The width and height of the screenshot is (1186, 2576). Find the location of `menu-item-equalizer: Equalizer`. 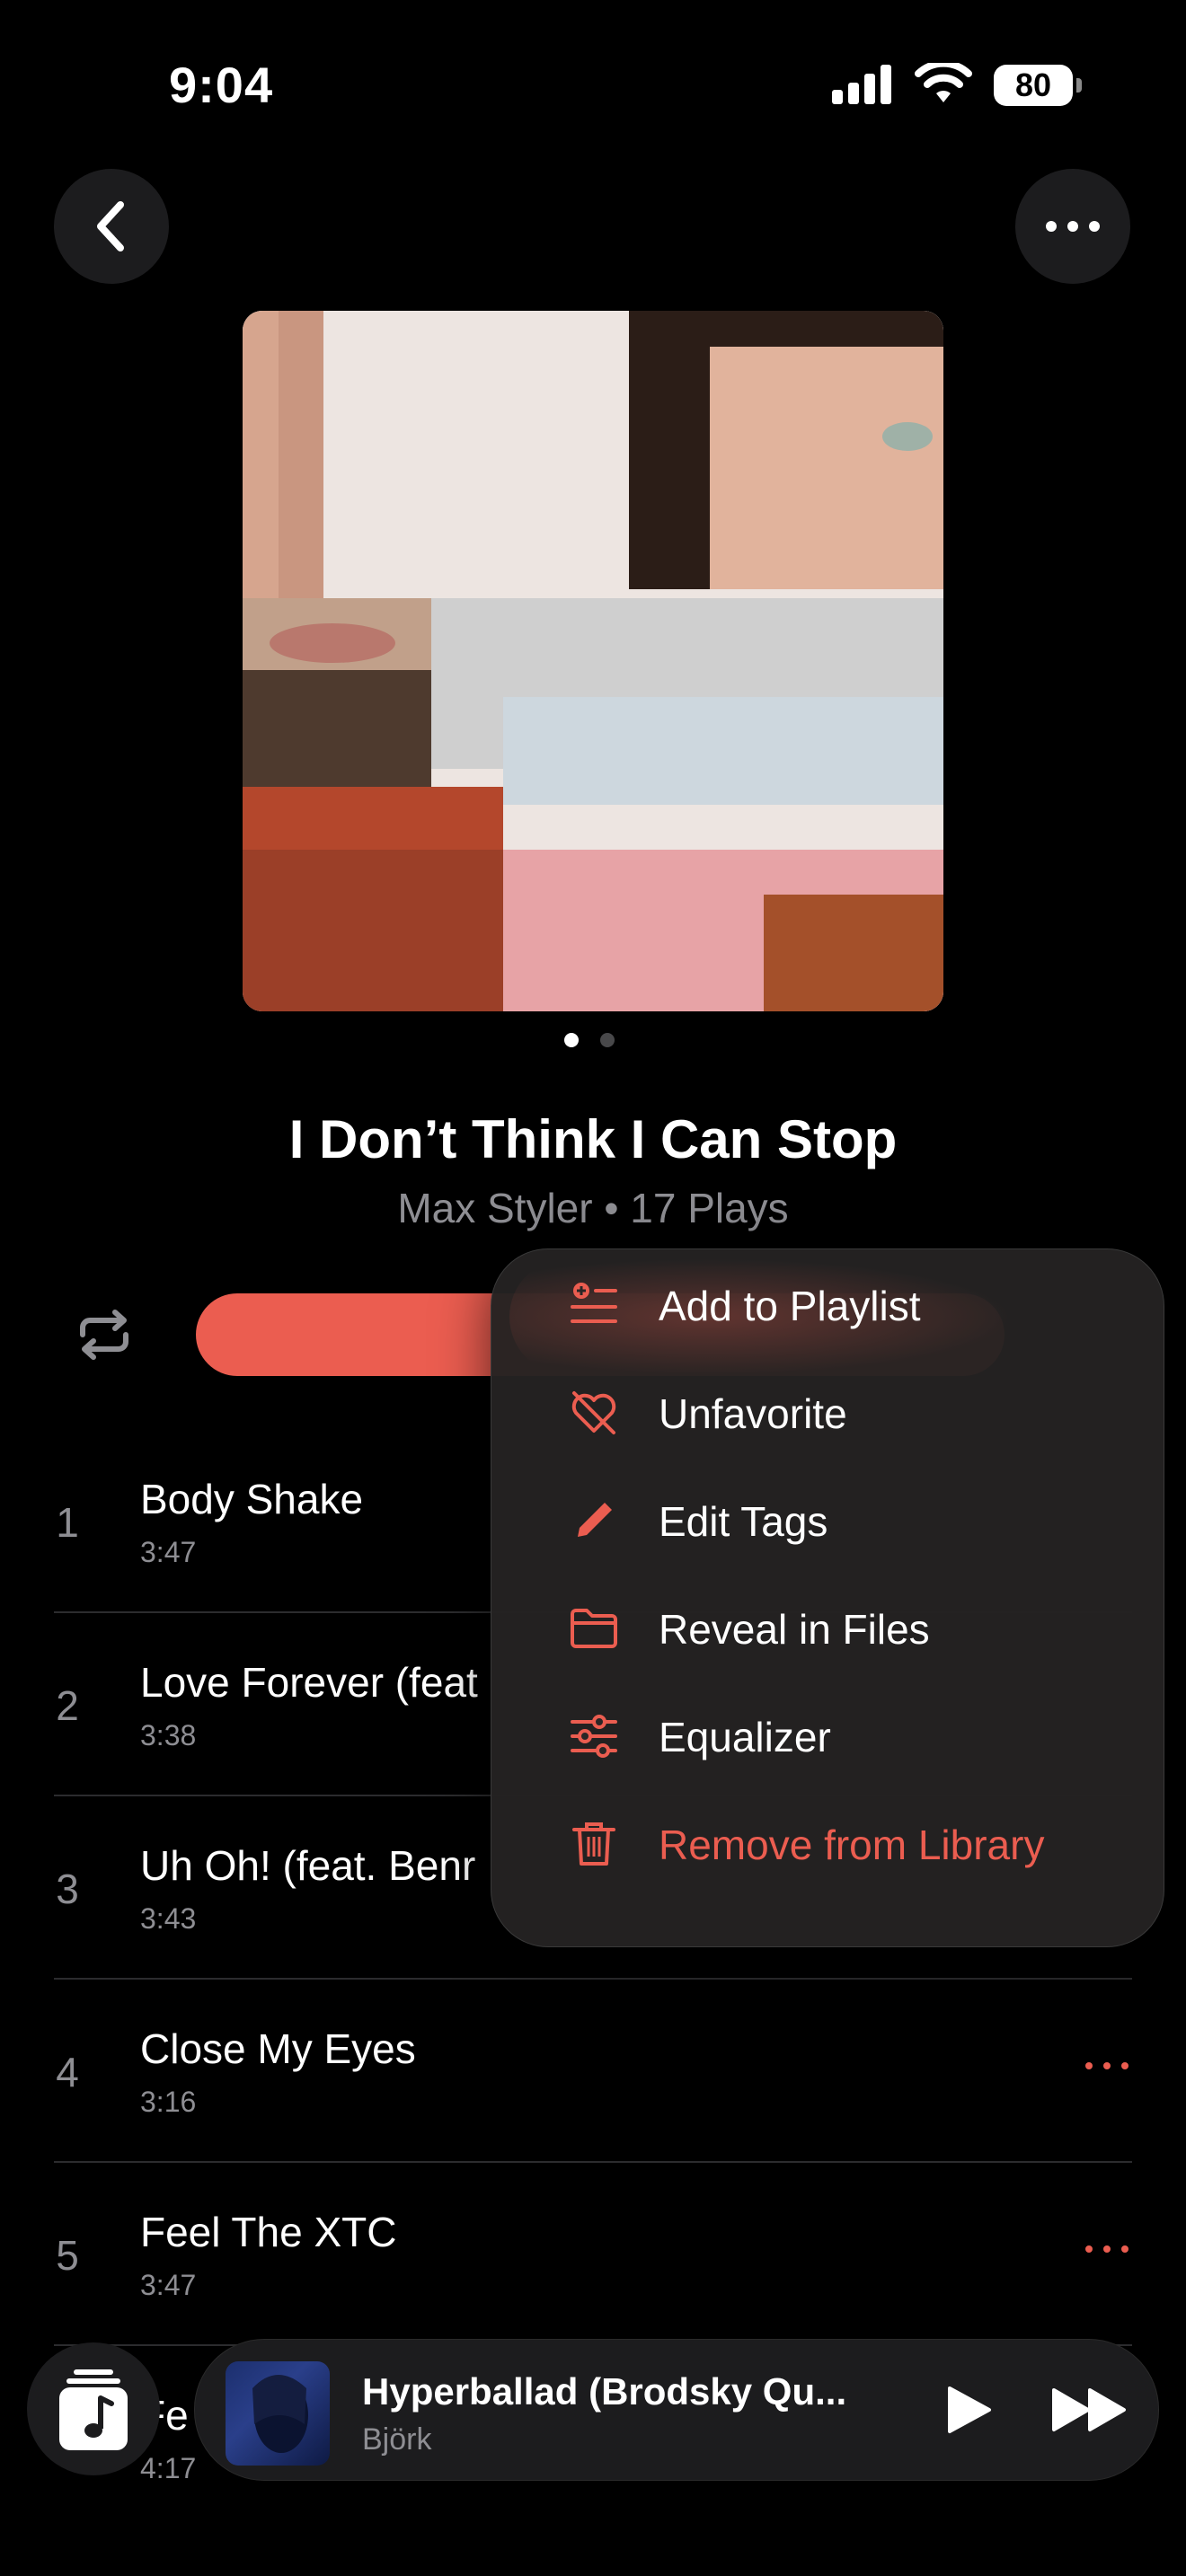

menu-item-equalizer: Equalizer is located at coordinates (827, 1734).